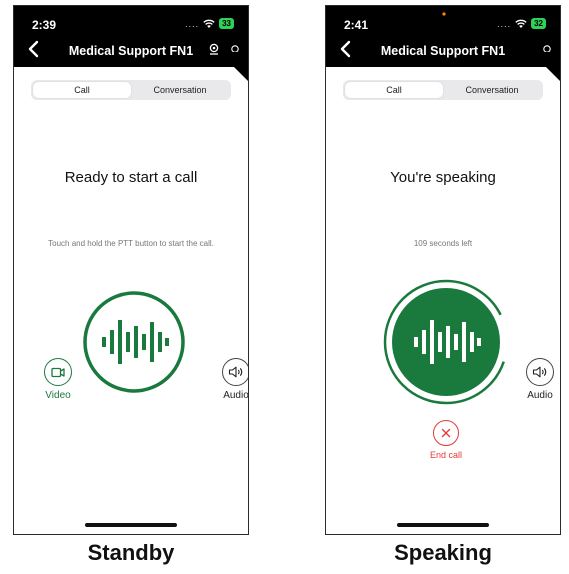 Image resolution: width=569 pixels, height=574 pixels. Describe the element at coordinates (58, 395) in the screenshot. I see `video-label: Video` at that location.